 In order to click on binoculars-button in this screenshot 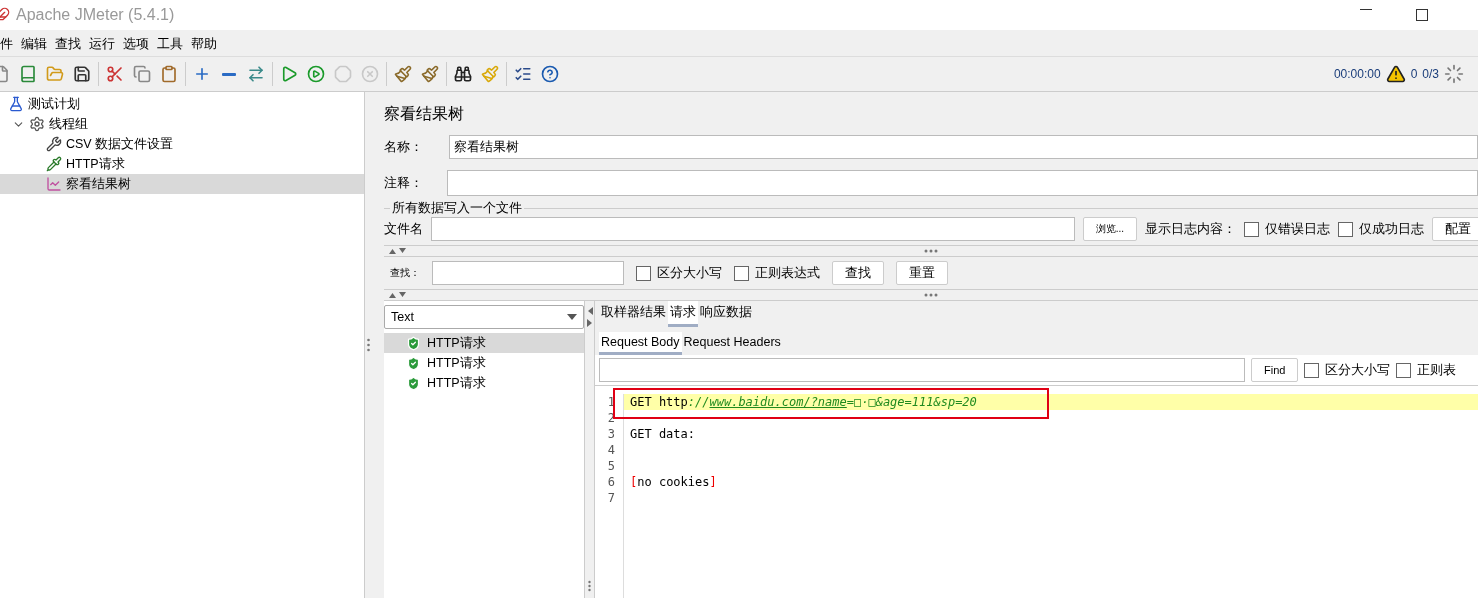, I will do `click(463, 74)`.